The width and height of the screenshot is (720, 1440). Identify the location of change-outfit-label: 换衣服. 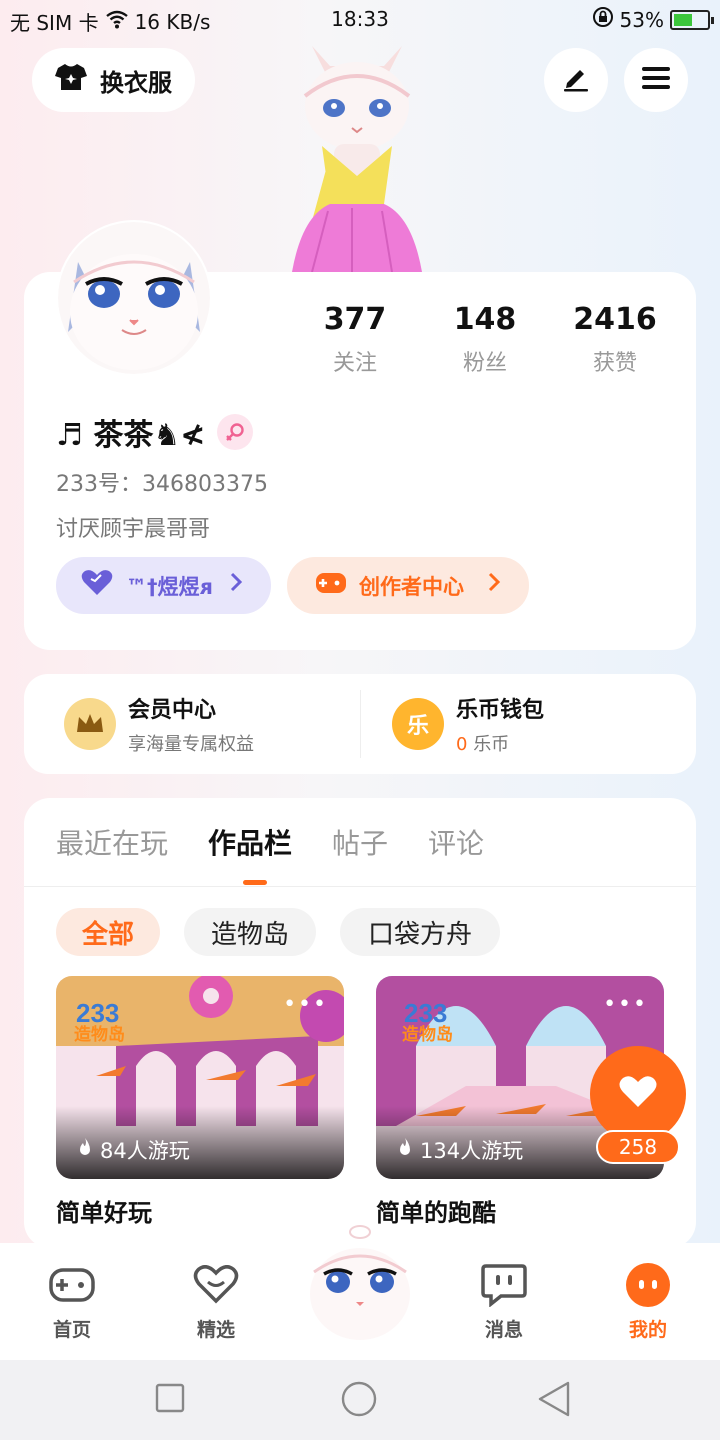
(136, 82).